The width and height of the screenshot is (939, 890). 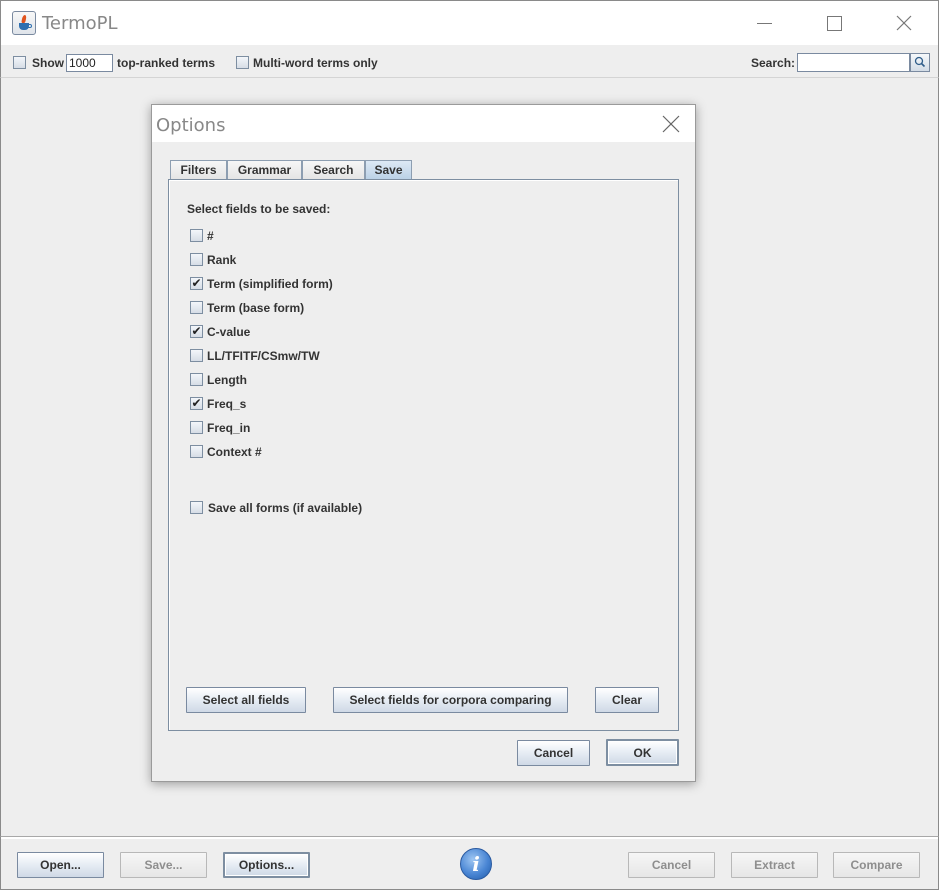 I want to click on dialog-close-button, so click(x=671, y=124).